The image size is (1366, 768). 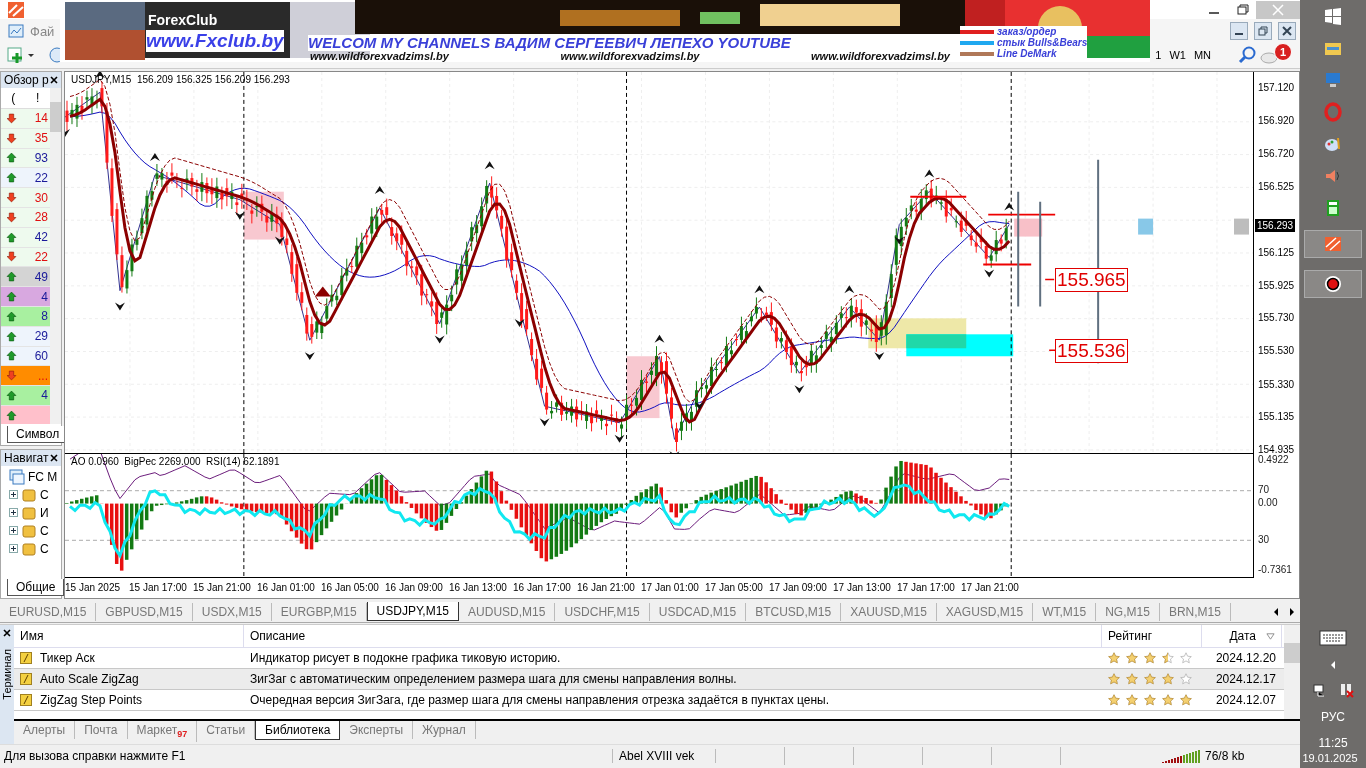 I want to click on symbol-row: 93, so click(x=25, y=158).